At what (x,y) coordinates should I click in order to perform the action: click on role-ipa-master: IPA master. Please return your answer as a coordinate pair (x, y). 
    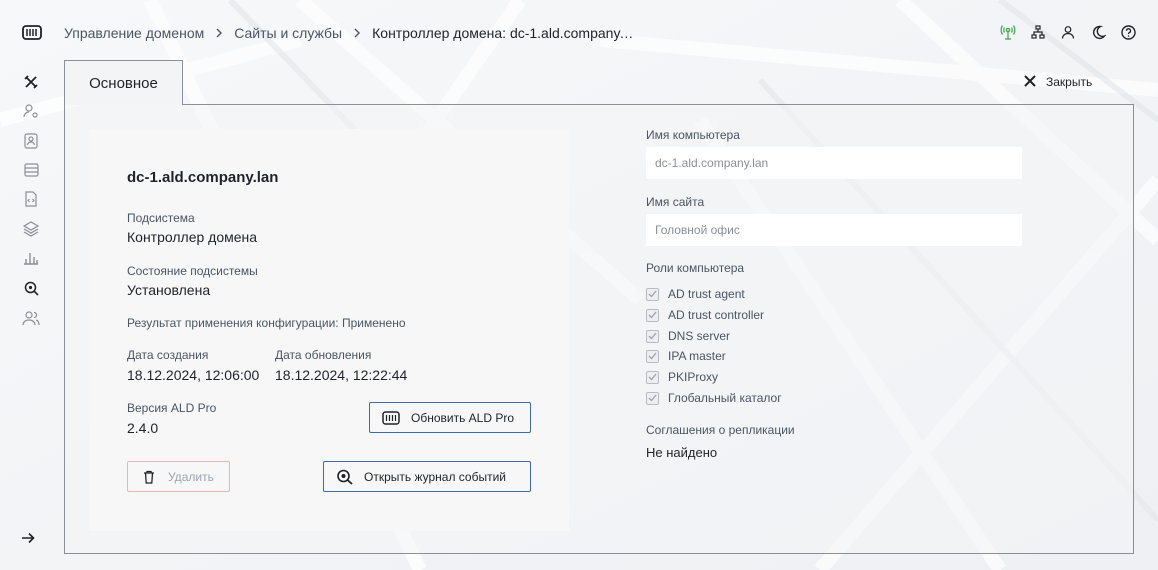
    Looking at the image, I should click on (686, 356).